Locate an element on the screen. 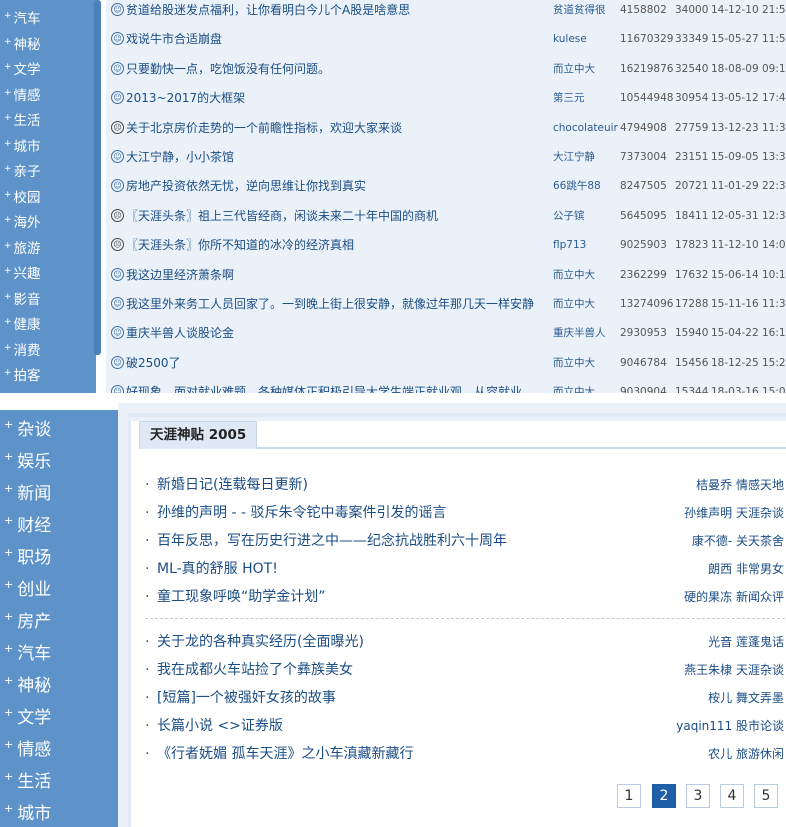 This screenshot has width=786, height=827. entry-title: 《行者妩媚 孤车天涯》之小车滇藏新藏行 is located at coordinates (285, 754).